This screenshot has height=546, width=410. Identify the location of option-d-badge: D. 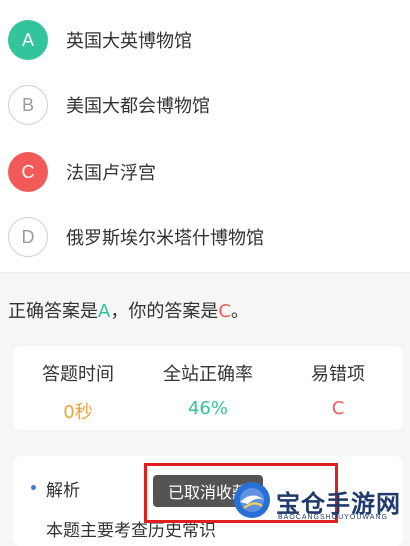
(28, 237).